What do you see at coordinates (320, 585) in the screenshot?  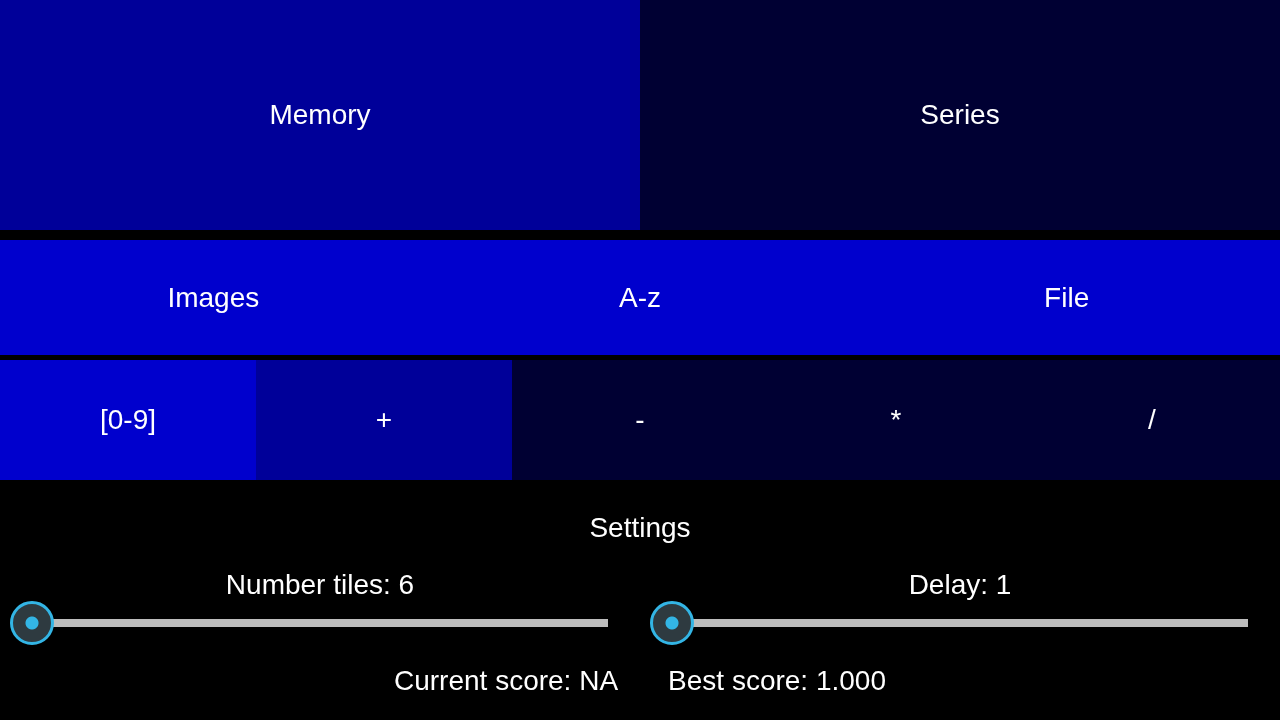 I see `slider-label: Number tiles: 6` at bounding box center [320, 585].